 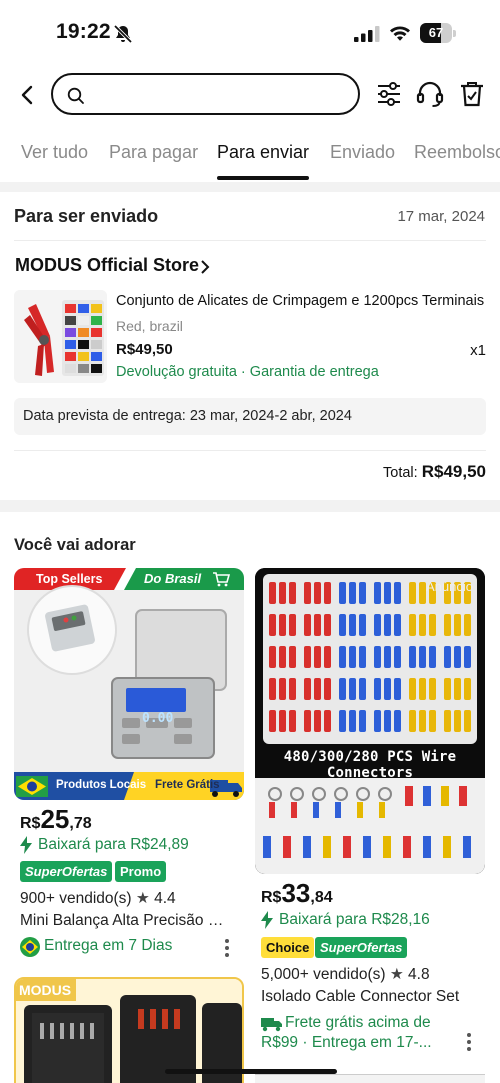 What do you see at coordinates (80, 823) in the screenshot?
I see `price-decimal: ,78` at bounding box center [80, 823].